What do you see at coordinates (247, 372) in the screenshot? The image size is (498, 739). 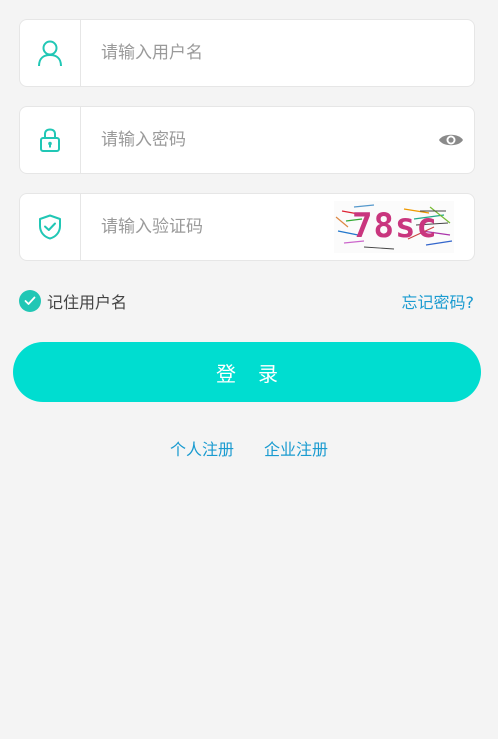 I see `login-button: 登录` at bounding box center [247, 372].